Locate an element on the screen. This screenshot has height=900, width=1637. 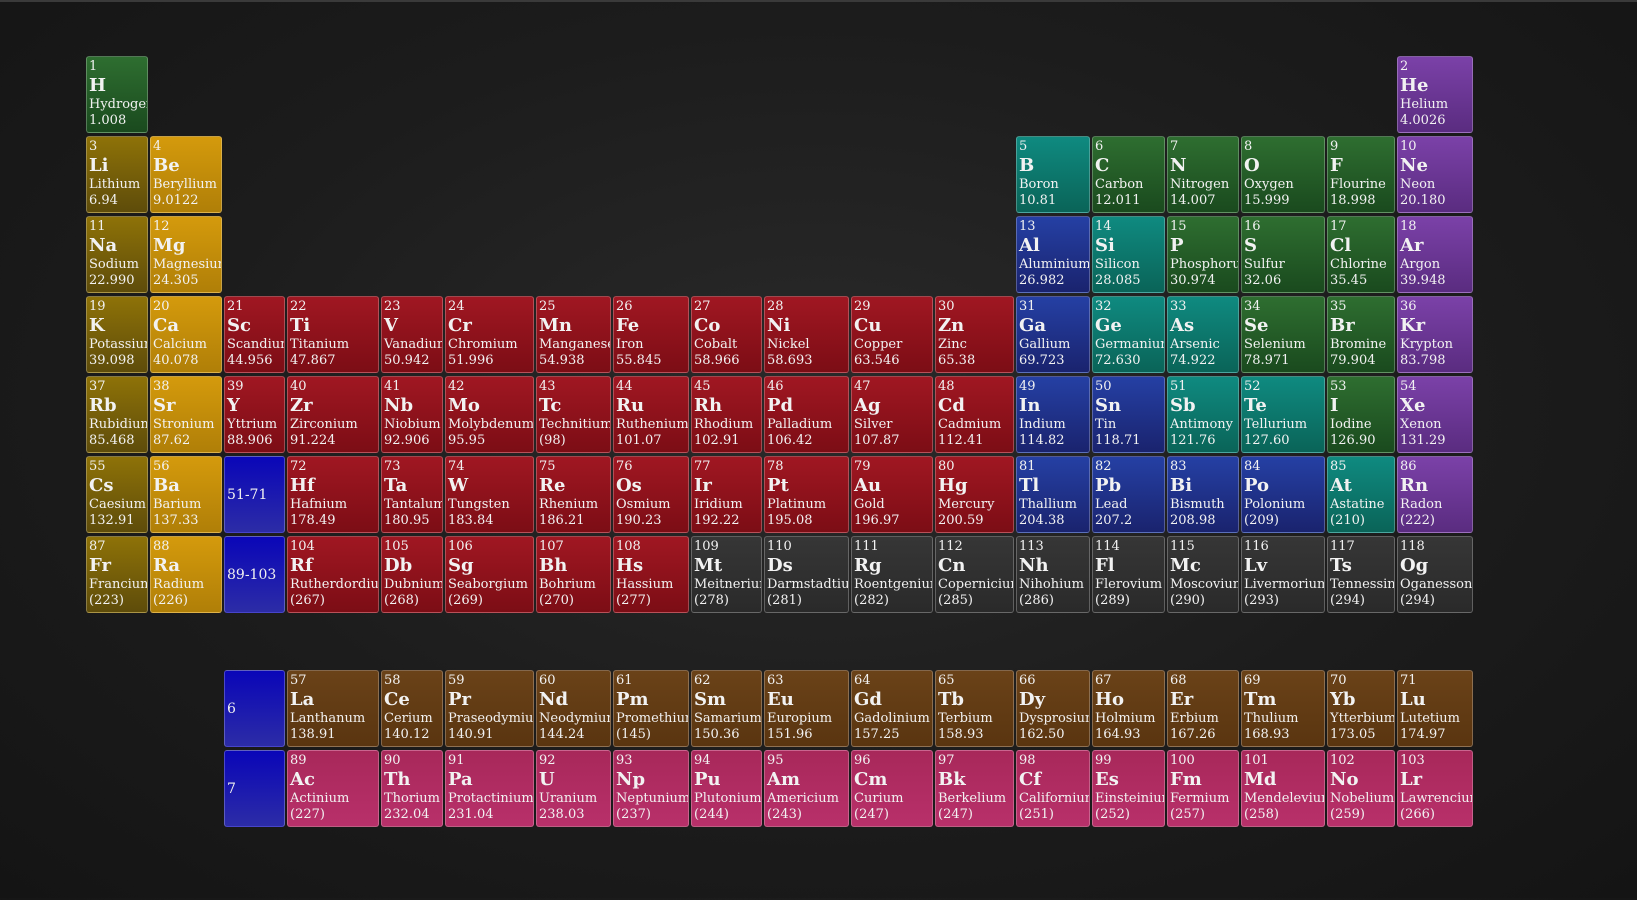
element-osmium: 76 Os Osmium 190.23 is located at coordinates (651, 494).